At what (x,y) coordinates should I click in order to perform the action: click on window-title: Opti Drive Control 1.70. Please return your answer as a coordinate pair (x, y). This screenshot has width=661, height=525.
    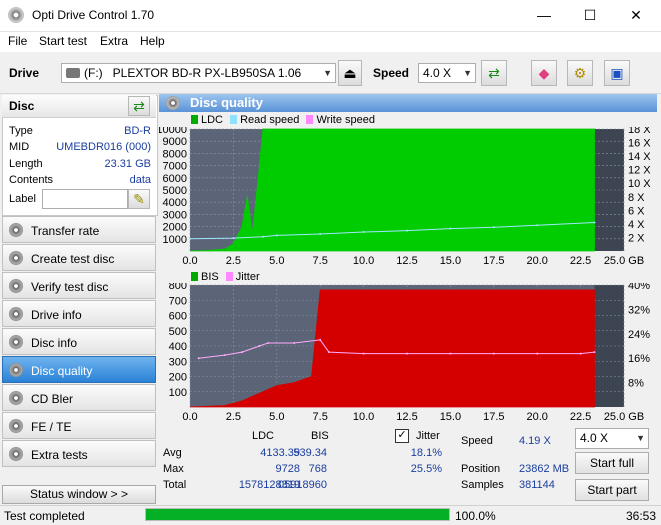
    Looking at the image, I should click on (93, 15).